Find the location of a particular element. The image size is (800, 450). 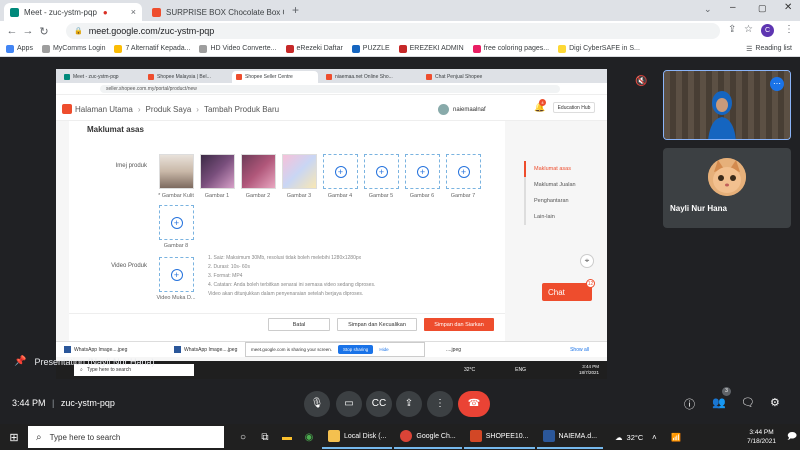

image-slot-4: + is located at coordinates (340, 171).